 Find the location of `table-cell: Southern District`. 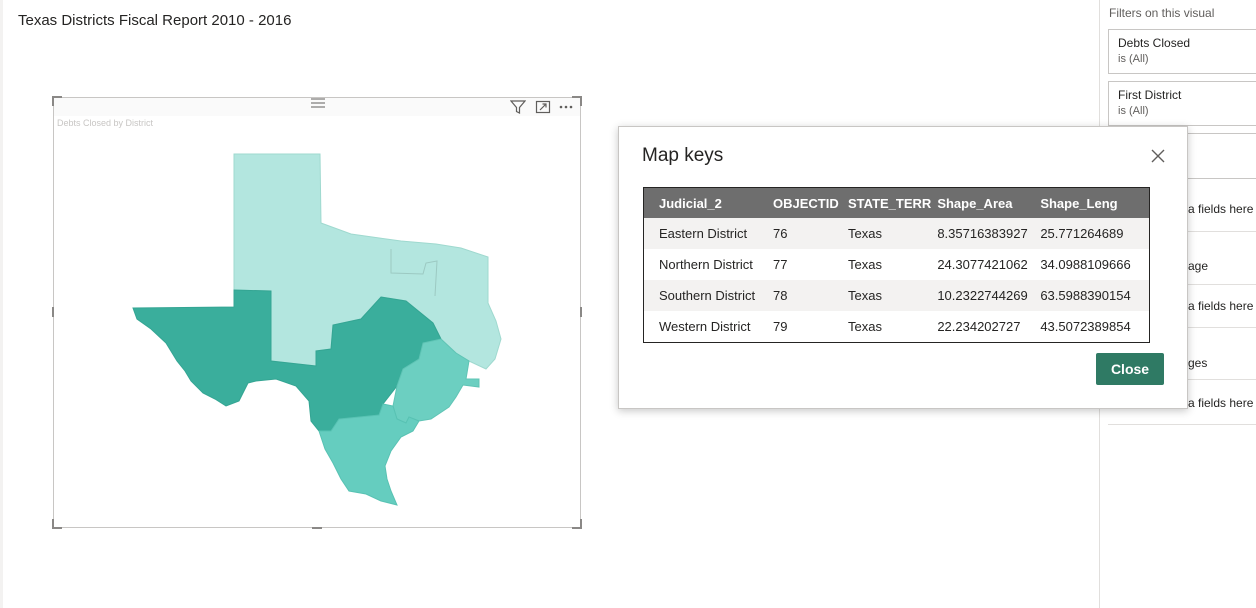

table-cell: Southern District is located at coordinates (705, 295).